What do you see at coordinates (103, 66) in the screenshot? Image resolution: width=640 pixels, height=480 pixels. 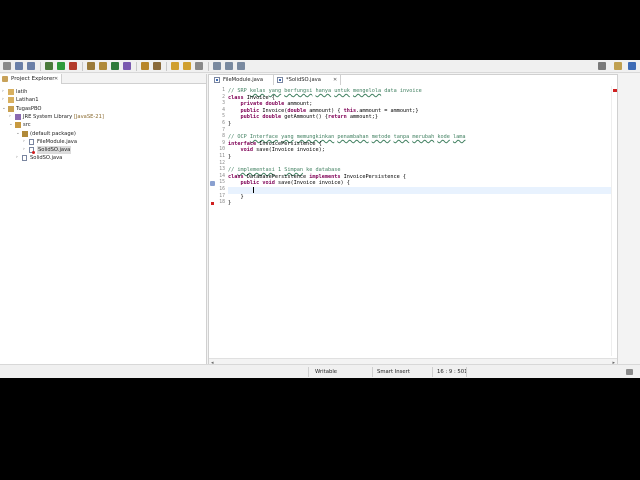 I see `new-package-icon` at bounding box center [103, 66].